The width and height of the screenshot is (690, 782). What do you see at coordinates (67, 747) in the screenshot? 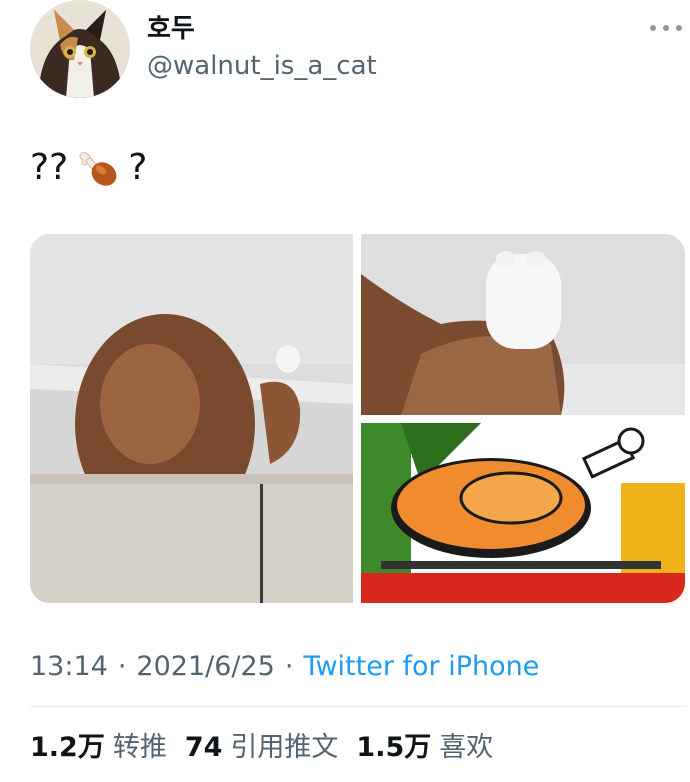
I see `retweets-count: 1.2万` at bounding box center [67, 747].